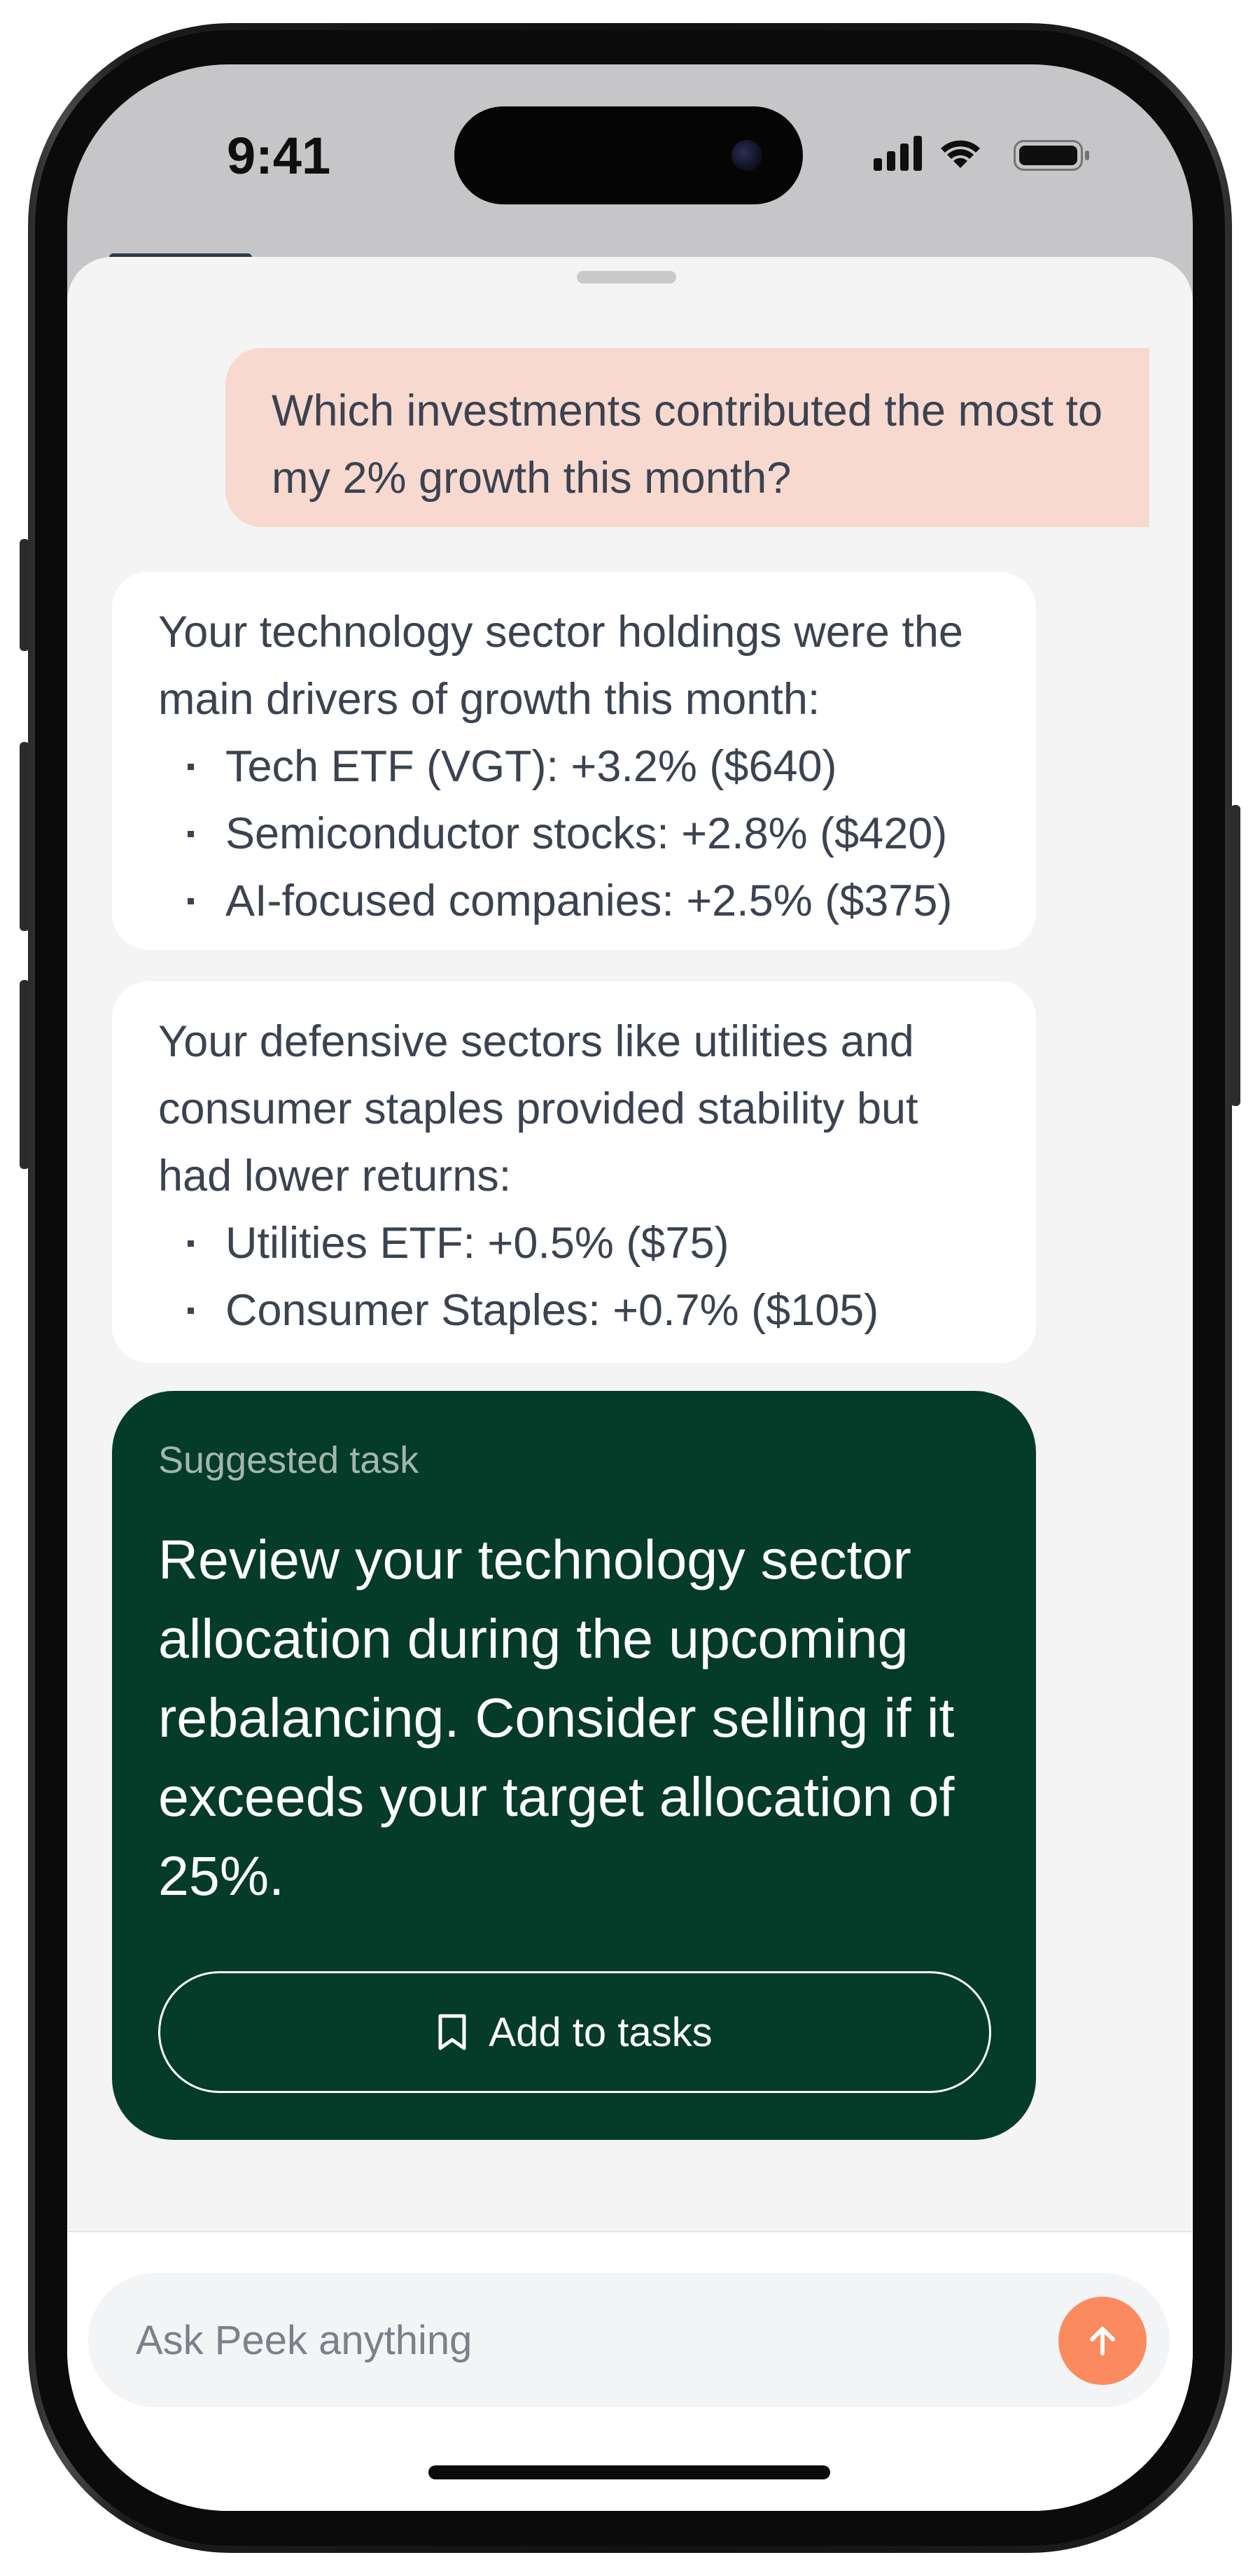 The image size is (1260, 2576). I want to click on status-bar: 9:41, so click(630, 151).